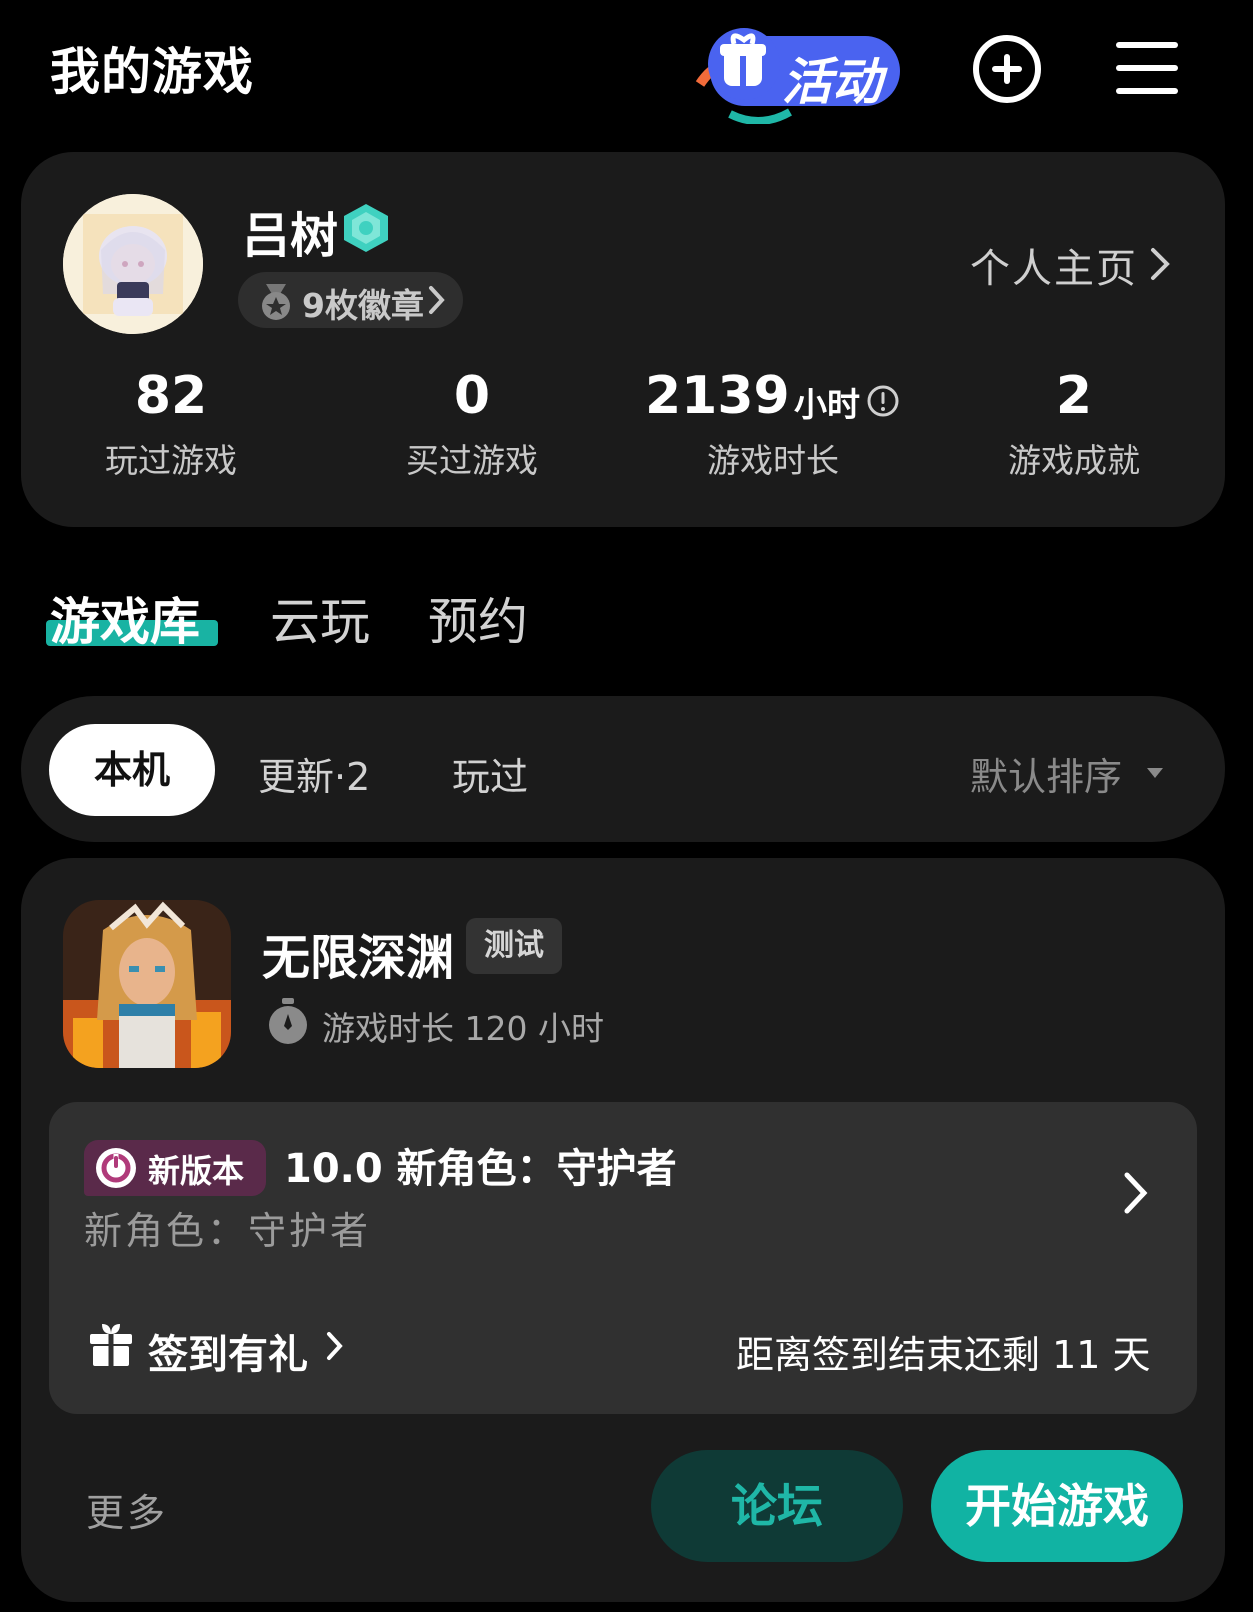  Describe the element at coordinates (196, 1171) in the screenshot. I see `new-version-label: 新版本` at that location.